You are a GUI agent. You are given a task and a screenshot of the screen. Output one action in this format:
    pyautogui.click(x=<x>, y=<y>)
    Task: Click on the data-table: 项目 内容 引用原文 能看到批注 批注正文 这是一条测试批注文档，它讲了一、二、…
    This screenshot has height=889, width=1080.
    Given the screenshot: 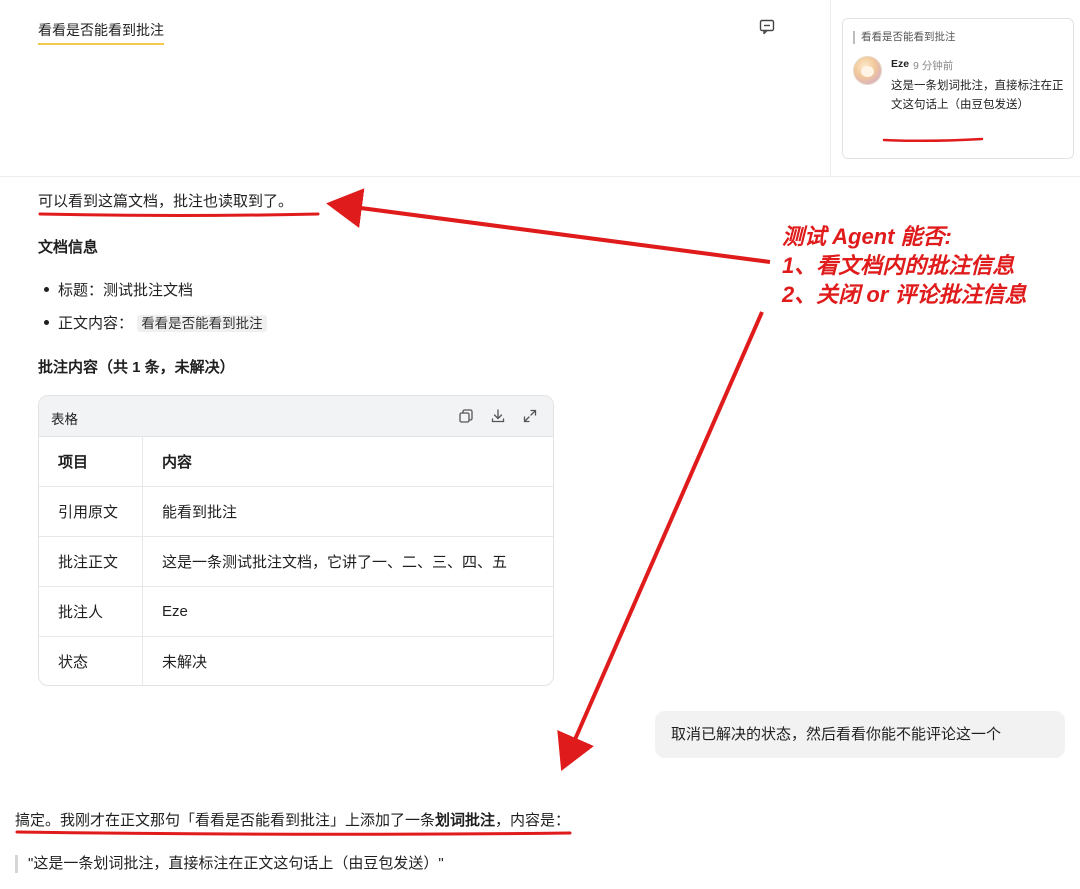 What is the action you would take?
    pyautogui.click(x=296, y=561)
    